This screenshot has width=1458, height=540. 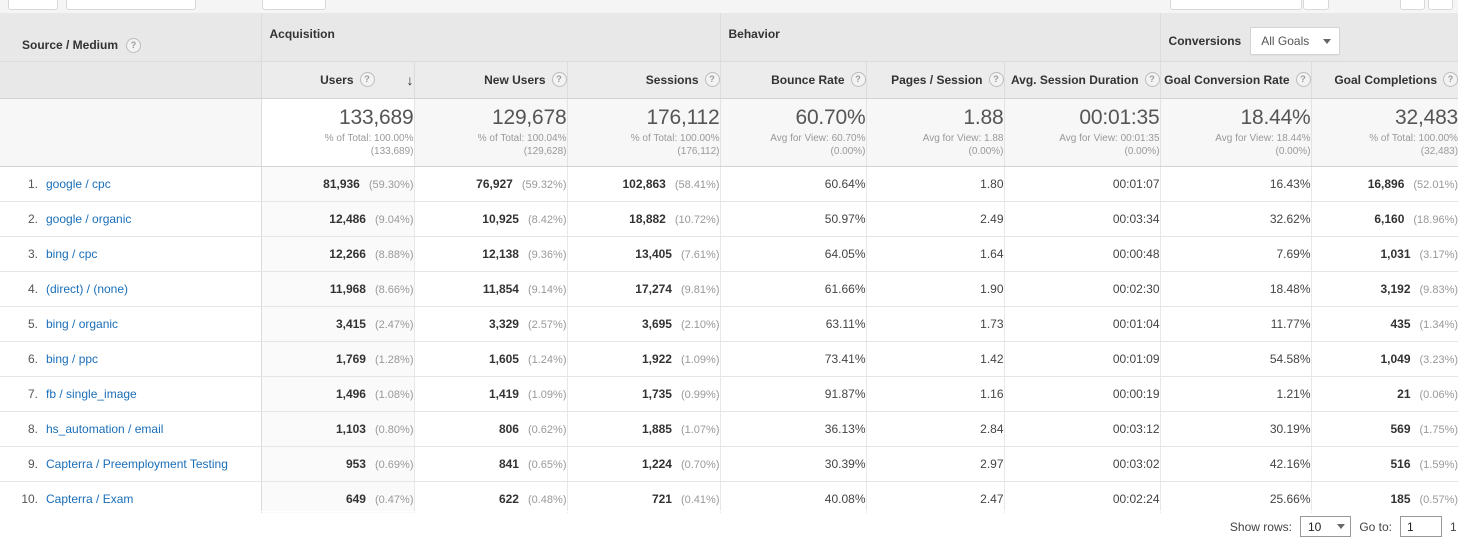 I want to click on column-header-goal-conversion-rate: Goal Conversion Rate ?, so click(x=1236, y=80).